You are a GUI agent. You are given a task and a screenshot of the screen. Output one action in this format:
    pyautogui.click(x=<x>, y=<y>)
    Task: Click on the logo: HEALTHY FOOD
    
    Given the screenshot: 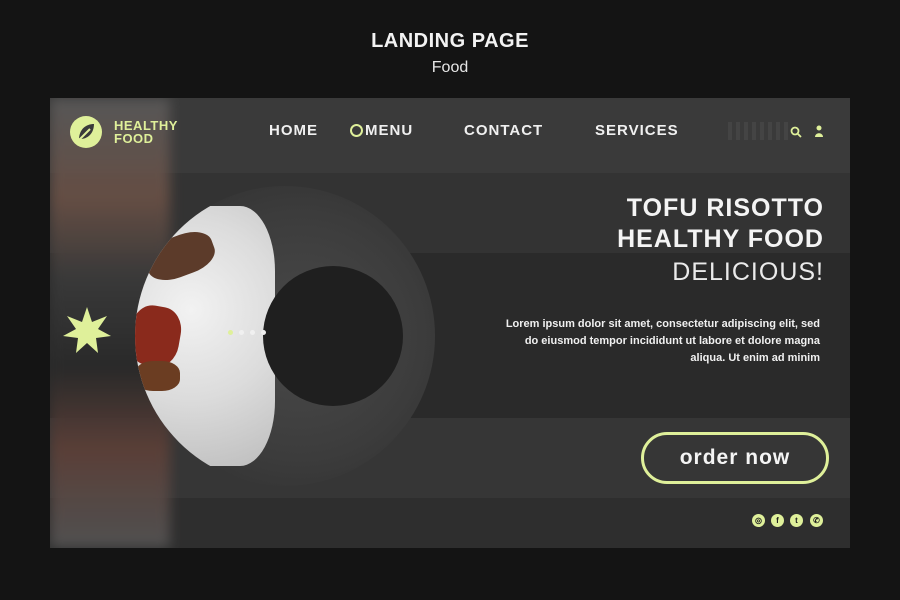 What is the action you would take?
    pyautogui.click(x=124, y=132)
    